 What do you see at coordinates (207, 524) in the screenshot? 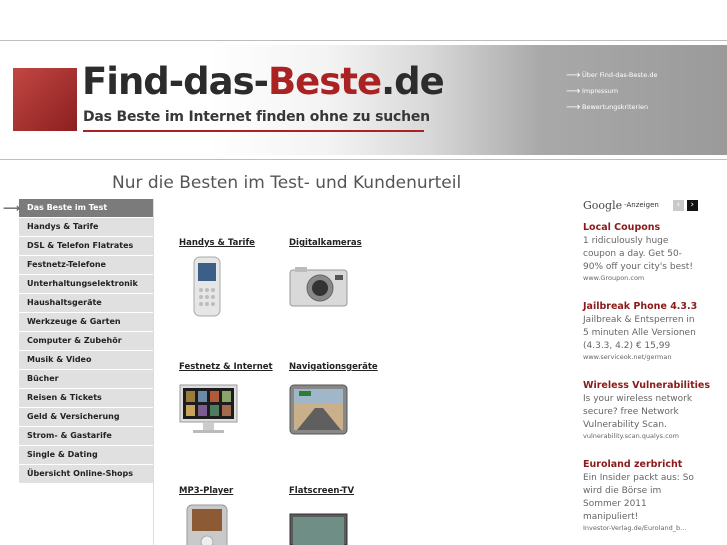
I see `mp3-player-image` at bounding box center [207, 524].